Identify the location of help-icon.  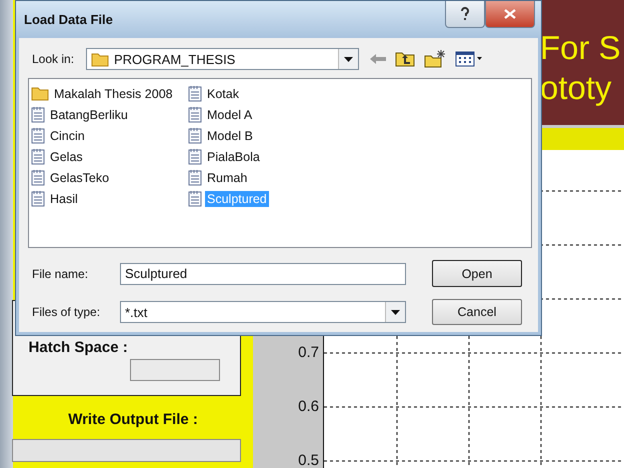
(465, 14).